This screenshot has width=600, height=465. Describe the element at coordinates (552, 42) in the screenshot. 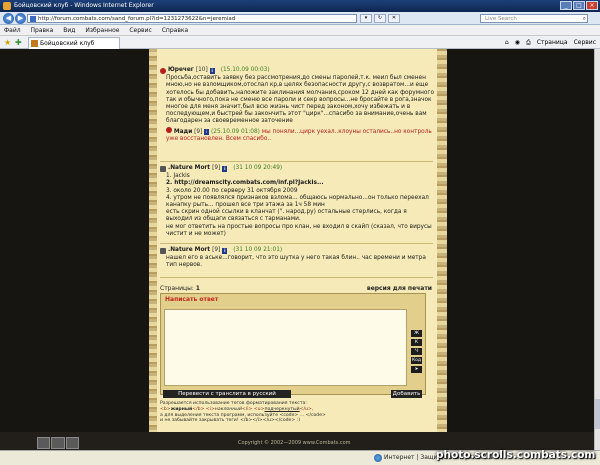

I see `page-menu: Страница` at that location.